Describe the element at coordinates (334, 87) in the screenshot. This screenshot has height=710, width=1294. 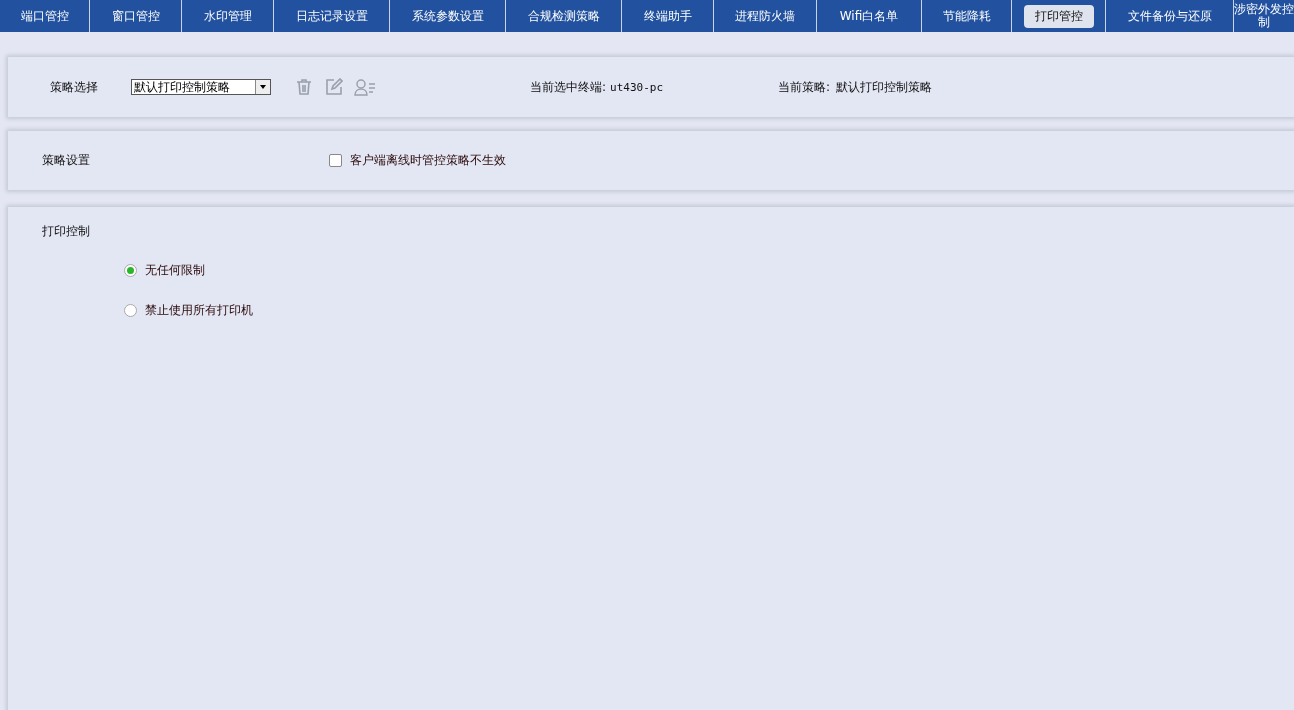
I see `edit-icon` at that location.